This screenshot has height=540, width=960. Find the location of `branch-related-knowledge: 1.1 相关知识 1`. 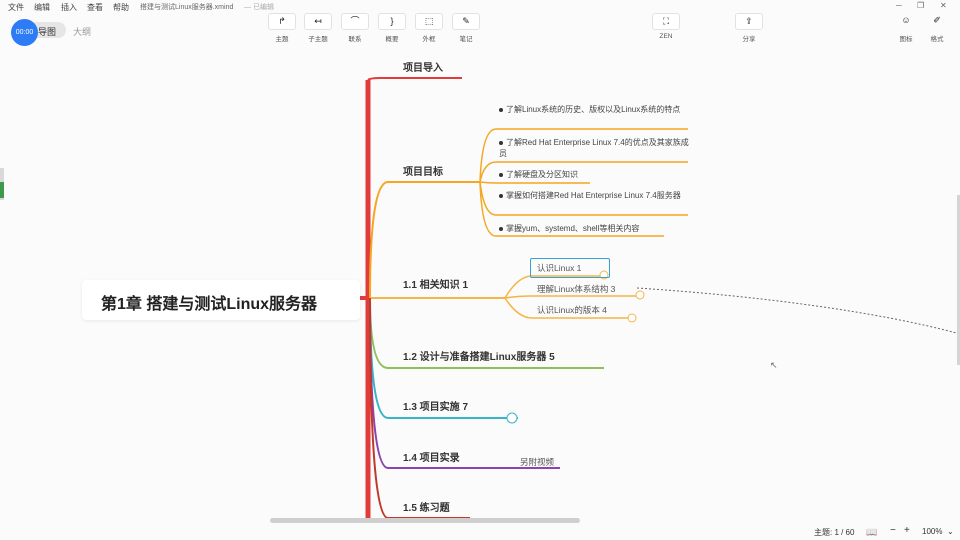

branch-related-knowledge: 1.1 相关知识 1 is located at coordinates (435, 283).